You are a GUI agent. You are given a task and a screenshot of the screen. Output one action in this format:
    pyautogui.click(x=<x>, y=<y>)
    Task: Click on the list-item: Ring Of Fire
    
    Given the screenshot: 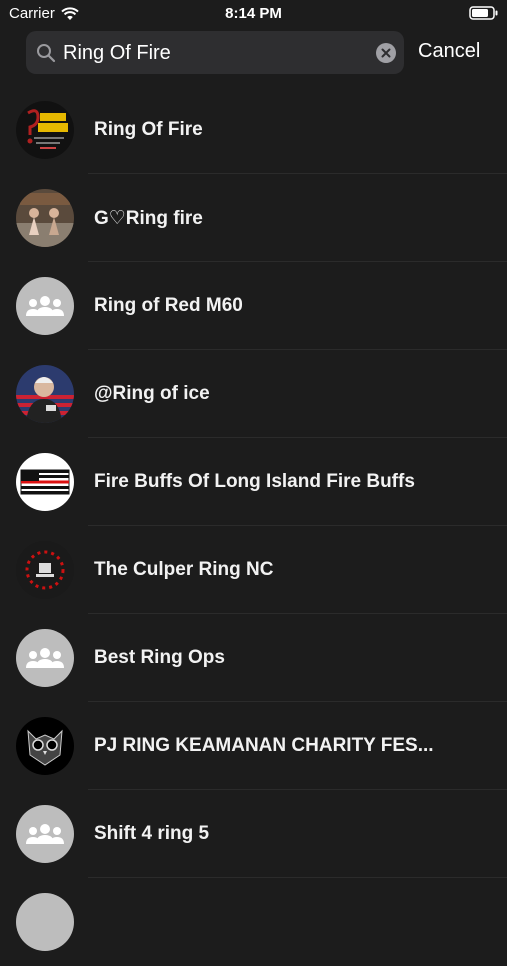 What is the action you would take?
    pyautogui.click(x=253, y=130)
    